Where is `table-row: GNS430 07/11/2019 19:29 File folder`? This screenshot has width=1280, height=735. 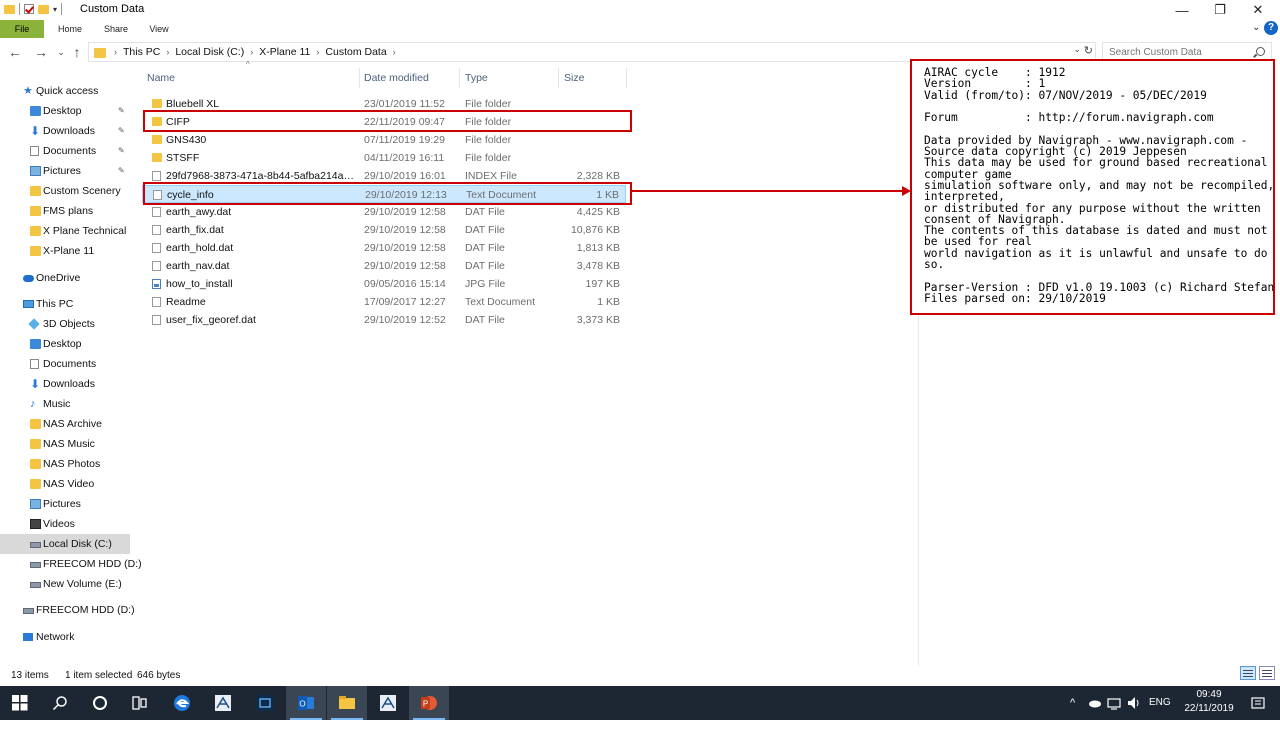 table-row: GNS430 07/11/2019 19:29 File folder is located at coordinates (384, 140).